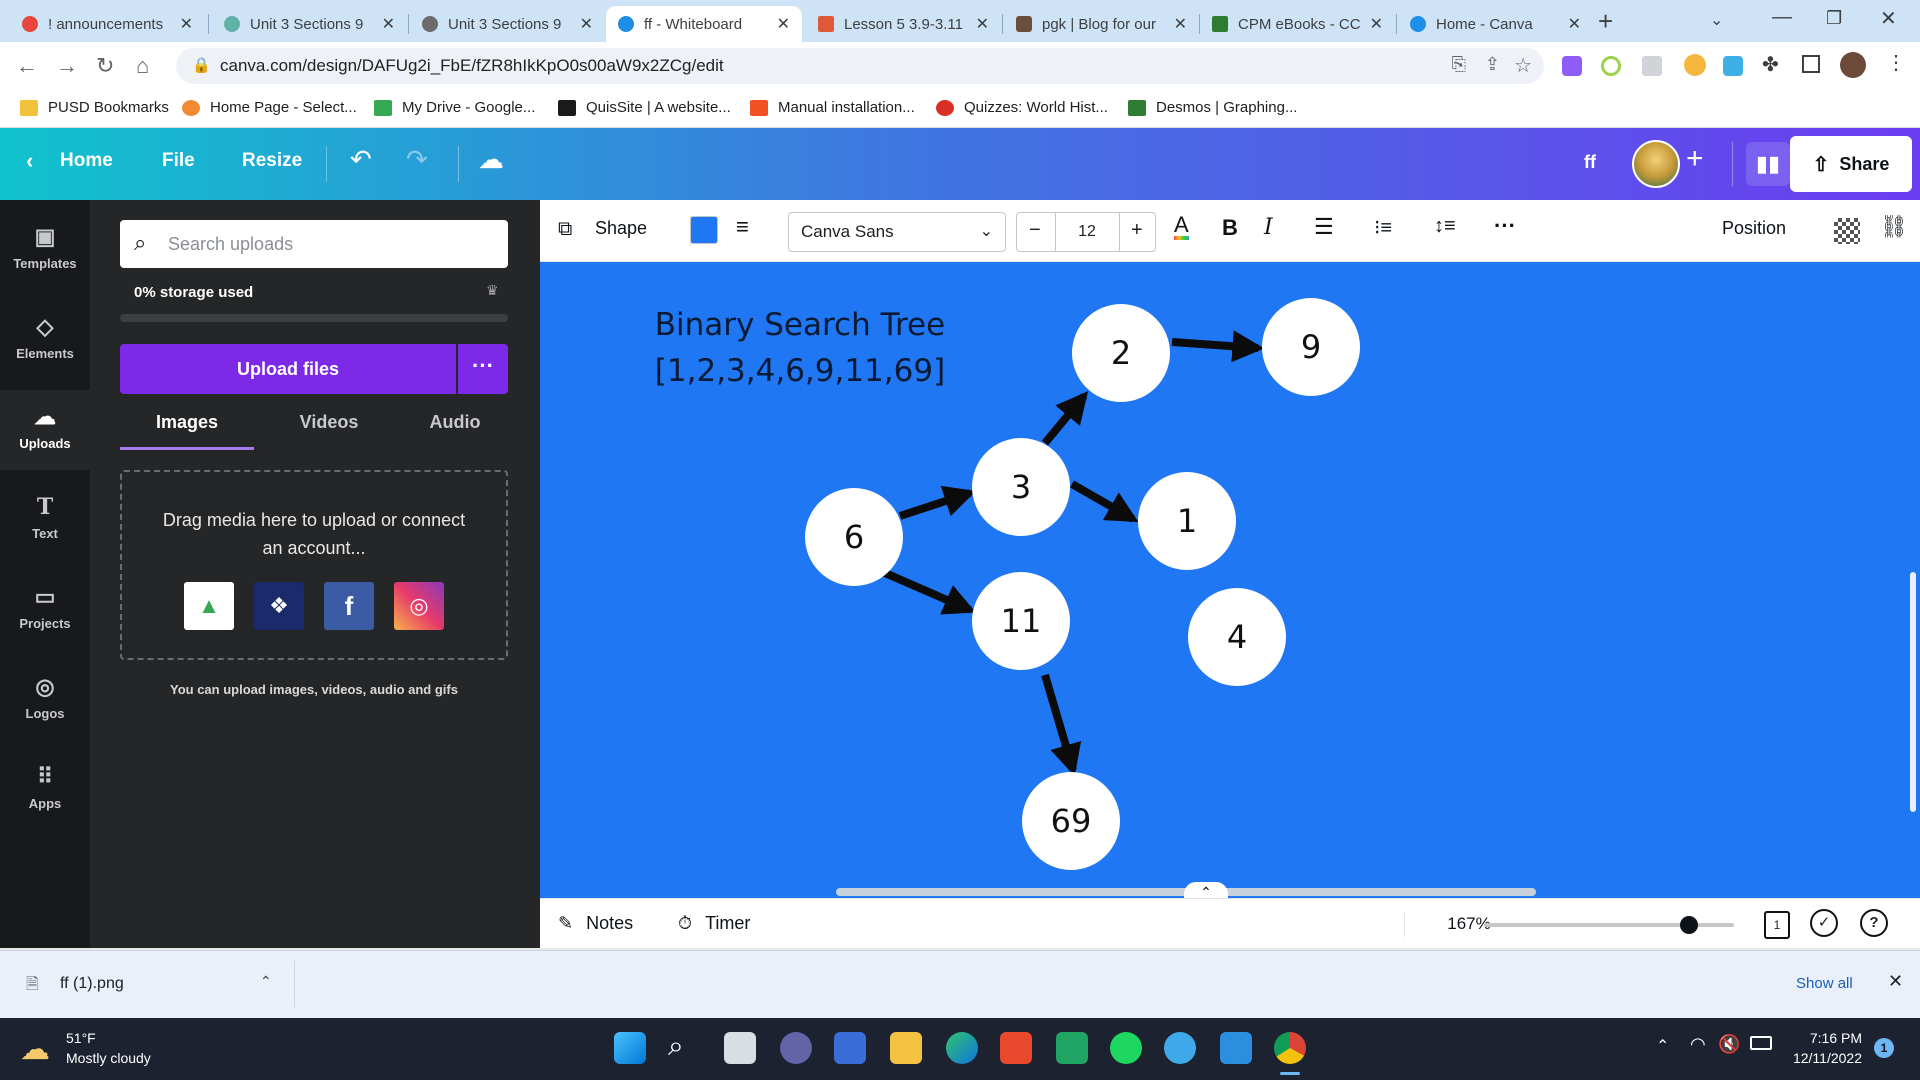  What do you see at coordinates (1827, 1038) in the screenshot?
I see `clock-time: 7:16 PM` at bounding box center [1827, 1038].